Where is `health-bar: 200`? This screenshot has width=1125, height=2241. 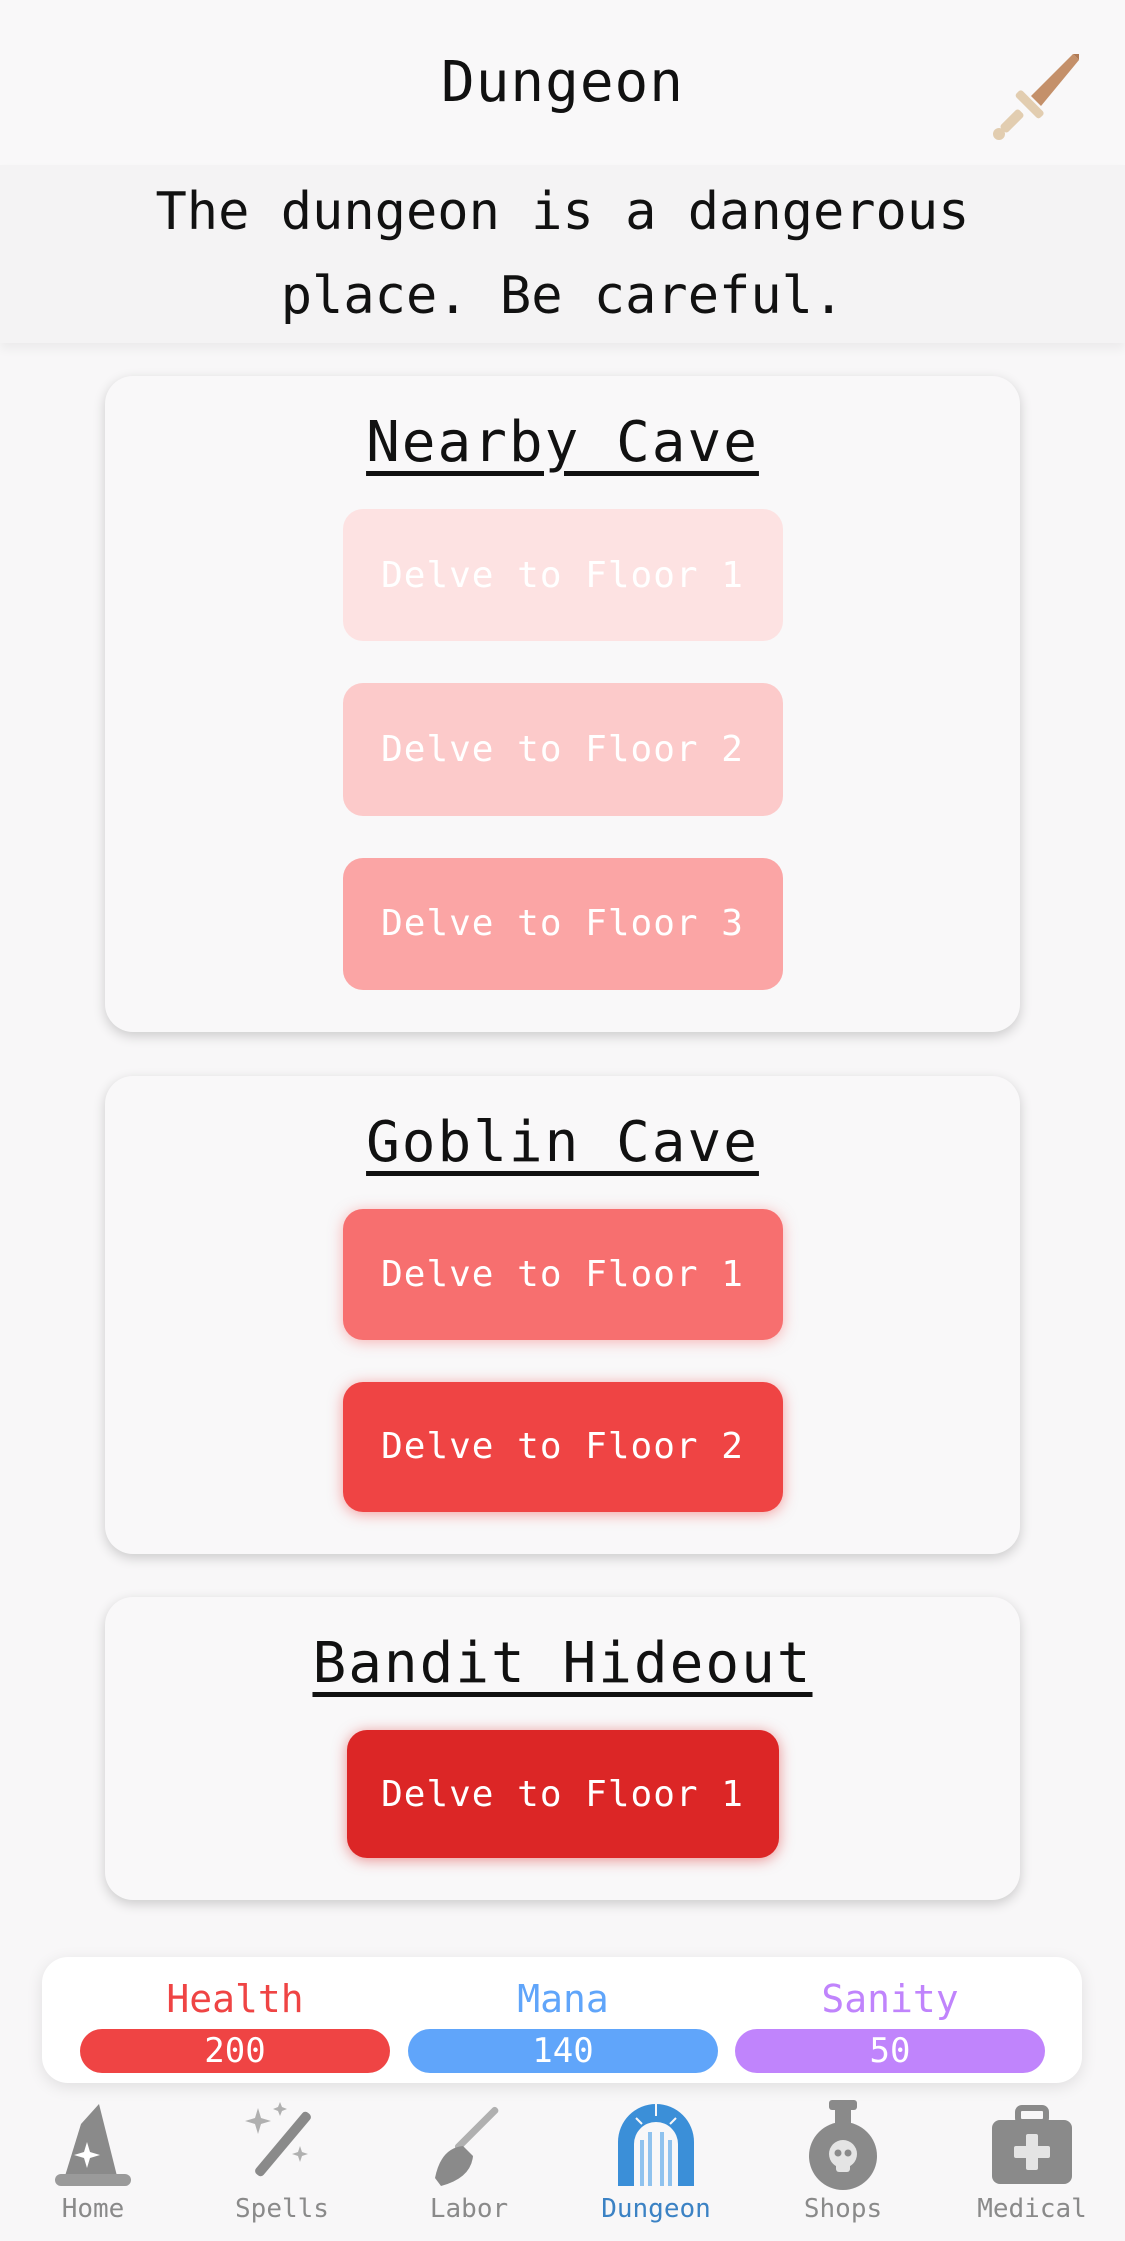 health-bar: 200 is located at coordinates (235, 2051).